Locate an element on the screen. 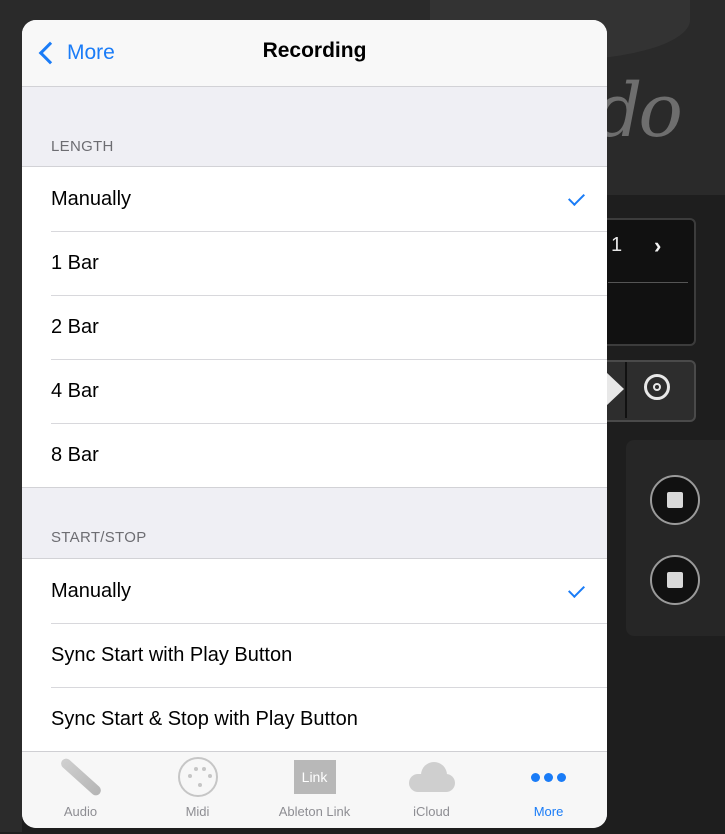  length-option-manually: Manually is located at coordinates (314, 199).